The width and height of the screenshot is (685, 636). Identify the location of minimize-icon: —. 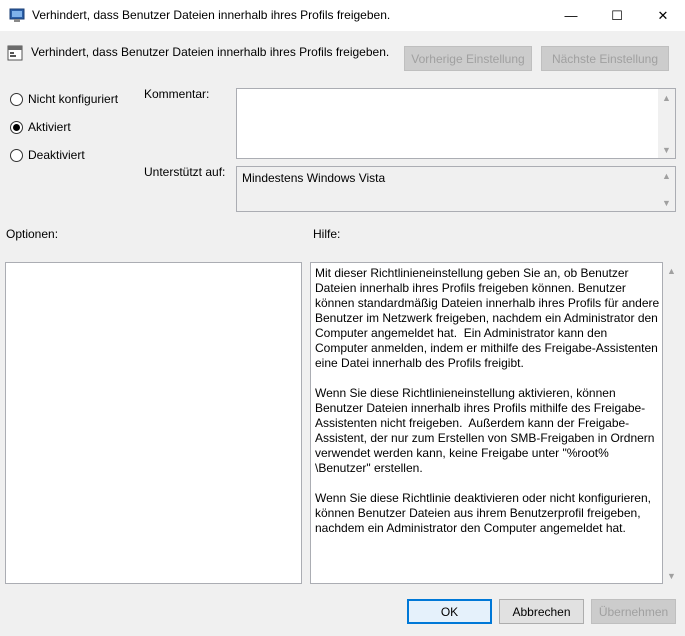
(571, 15).